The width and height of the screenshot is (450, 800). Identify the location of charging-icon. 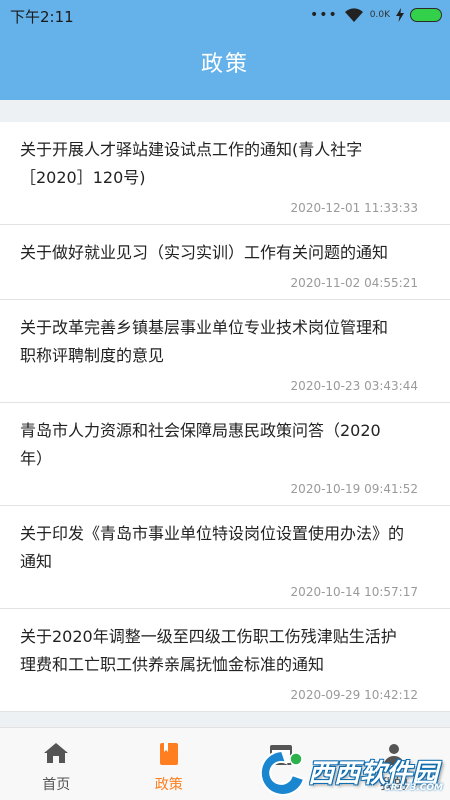
(400, 15).